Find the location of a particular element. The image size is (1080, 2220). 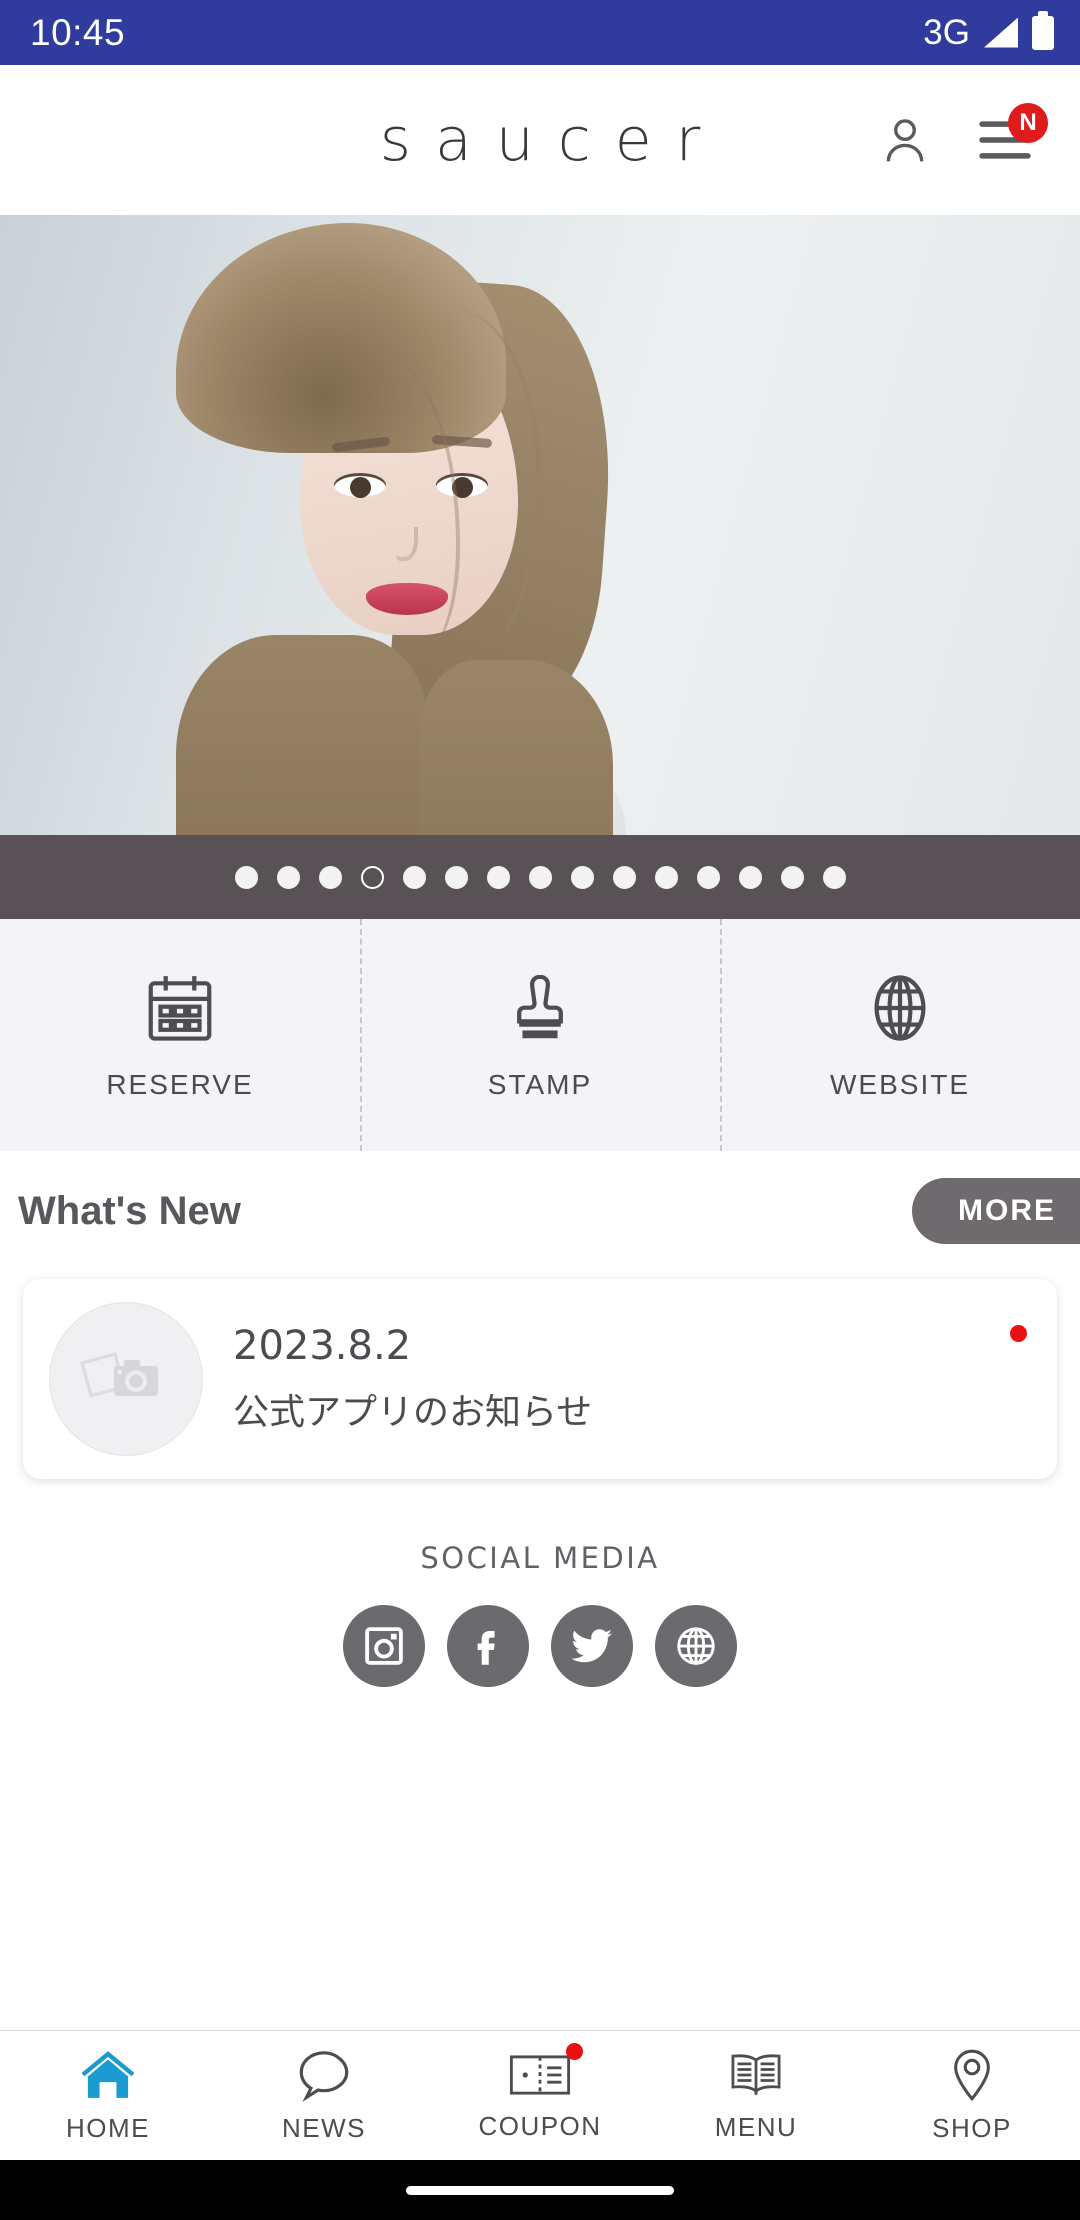

battery-full-icon is located at coordinates (1043, 30).